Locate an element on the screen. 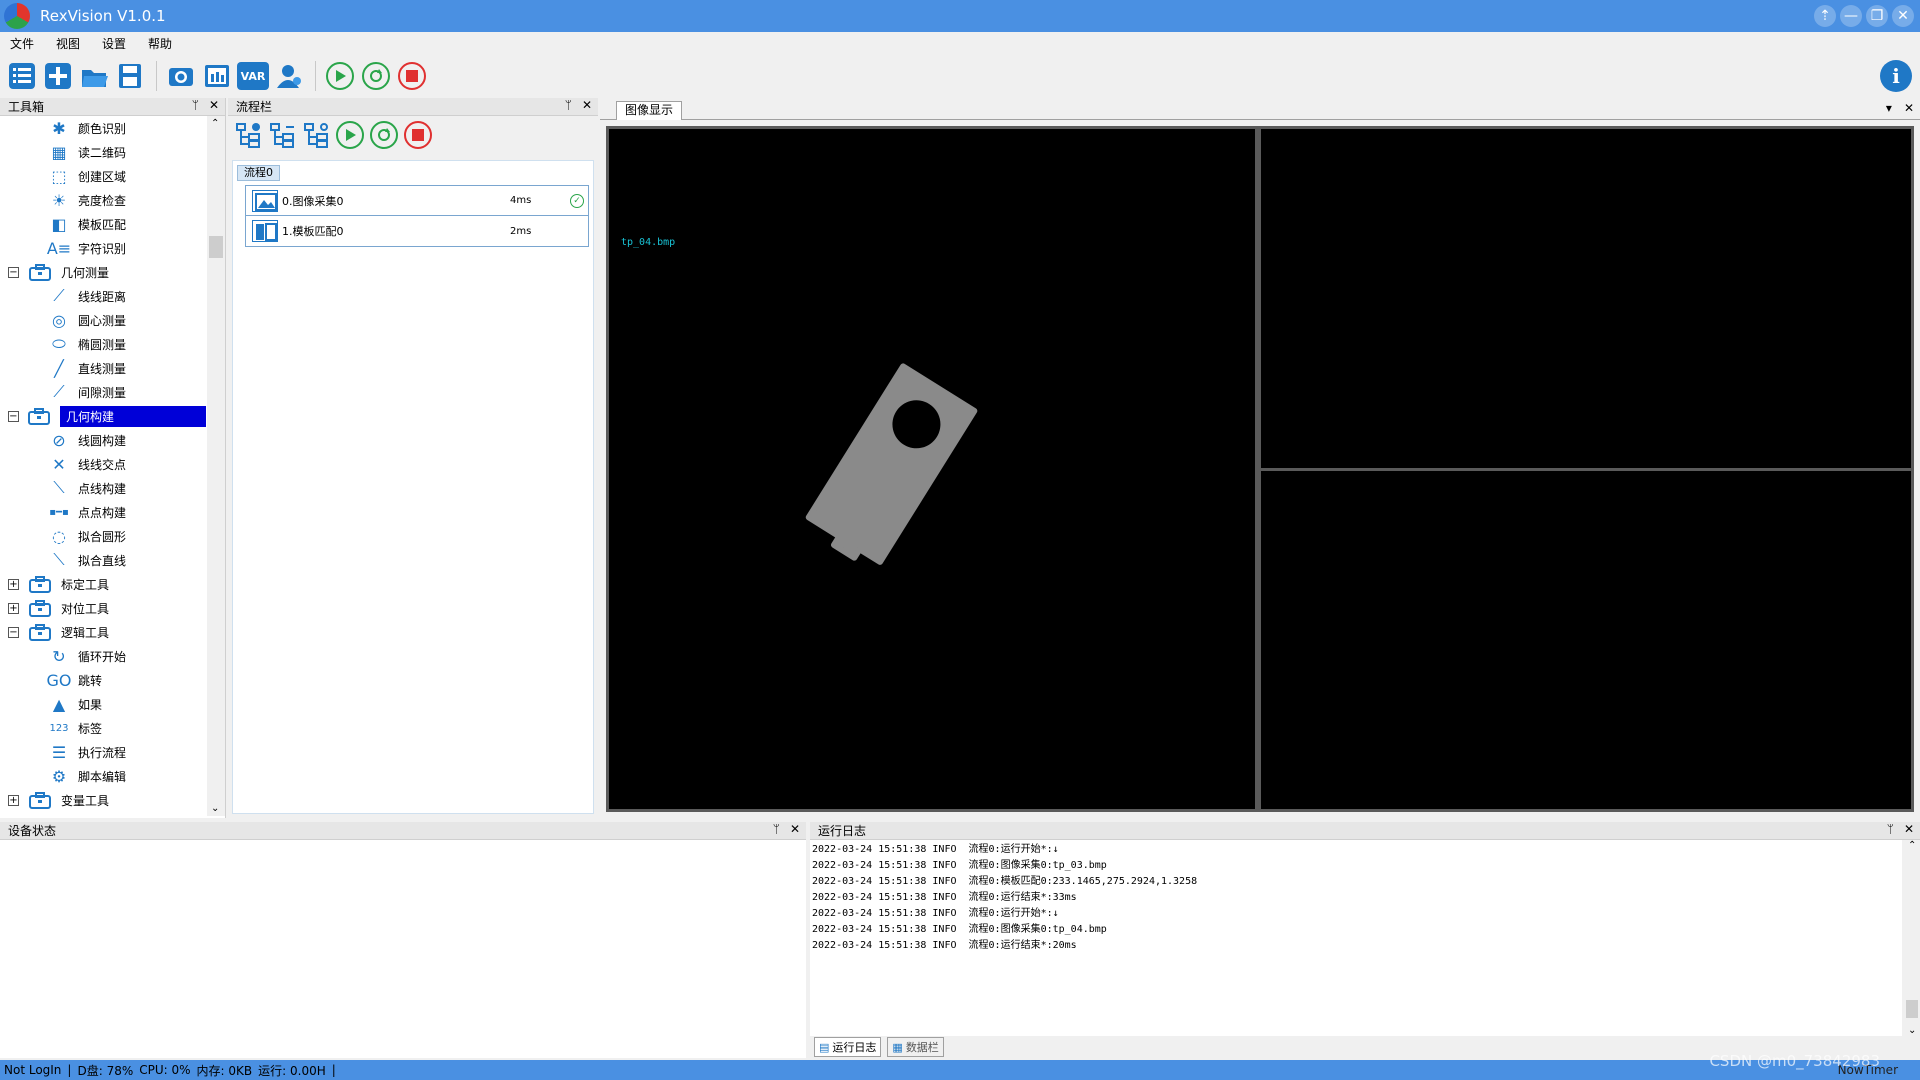 This screenshot has height=1080, width=1920. run-once-button is located at coordinates (340, 76).